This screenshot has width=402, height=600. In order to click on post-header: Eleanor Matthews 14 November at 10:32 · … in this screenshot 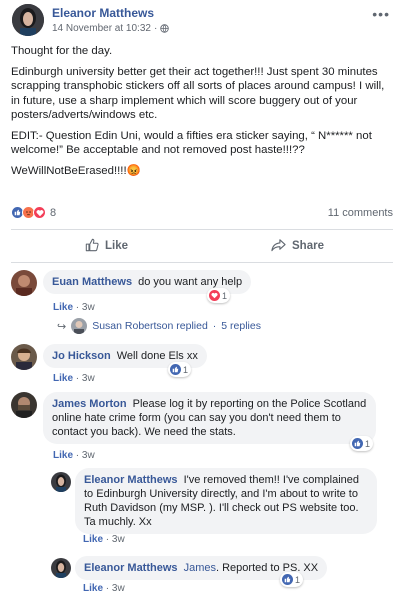, I will do `click(202, 22)`.